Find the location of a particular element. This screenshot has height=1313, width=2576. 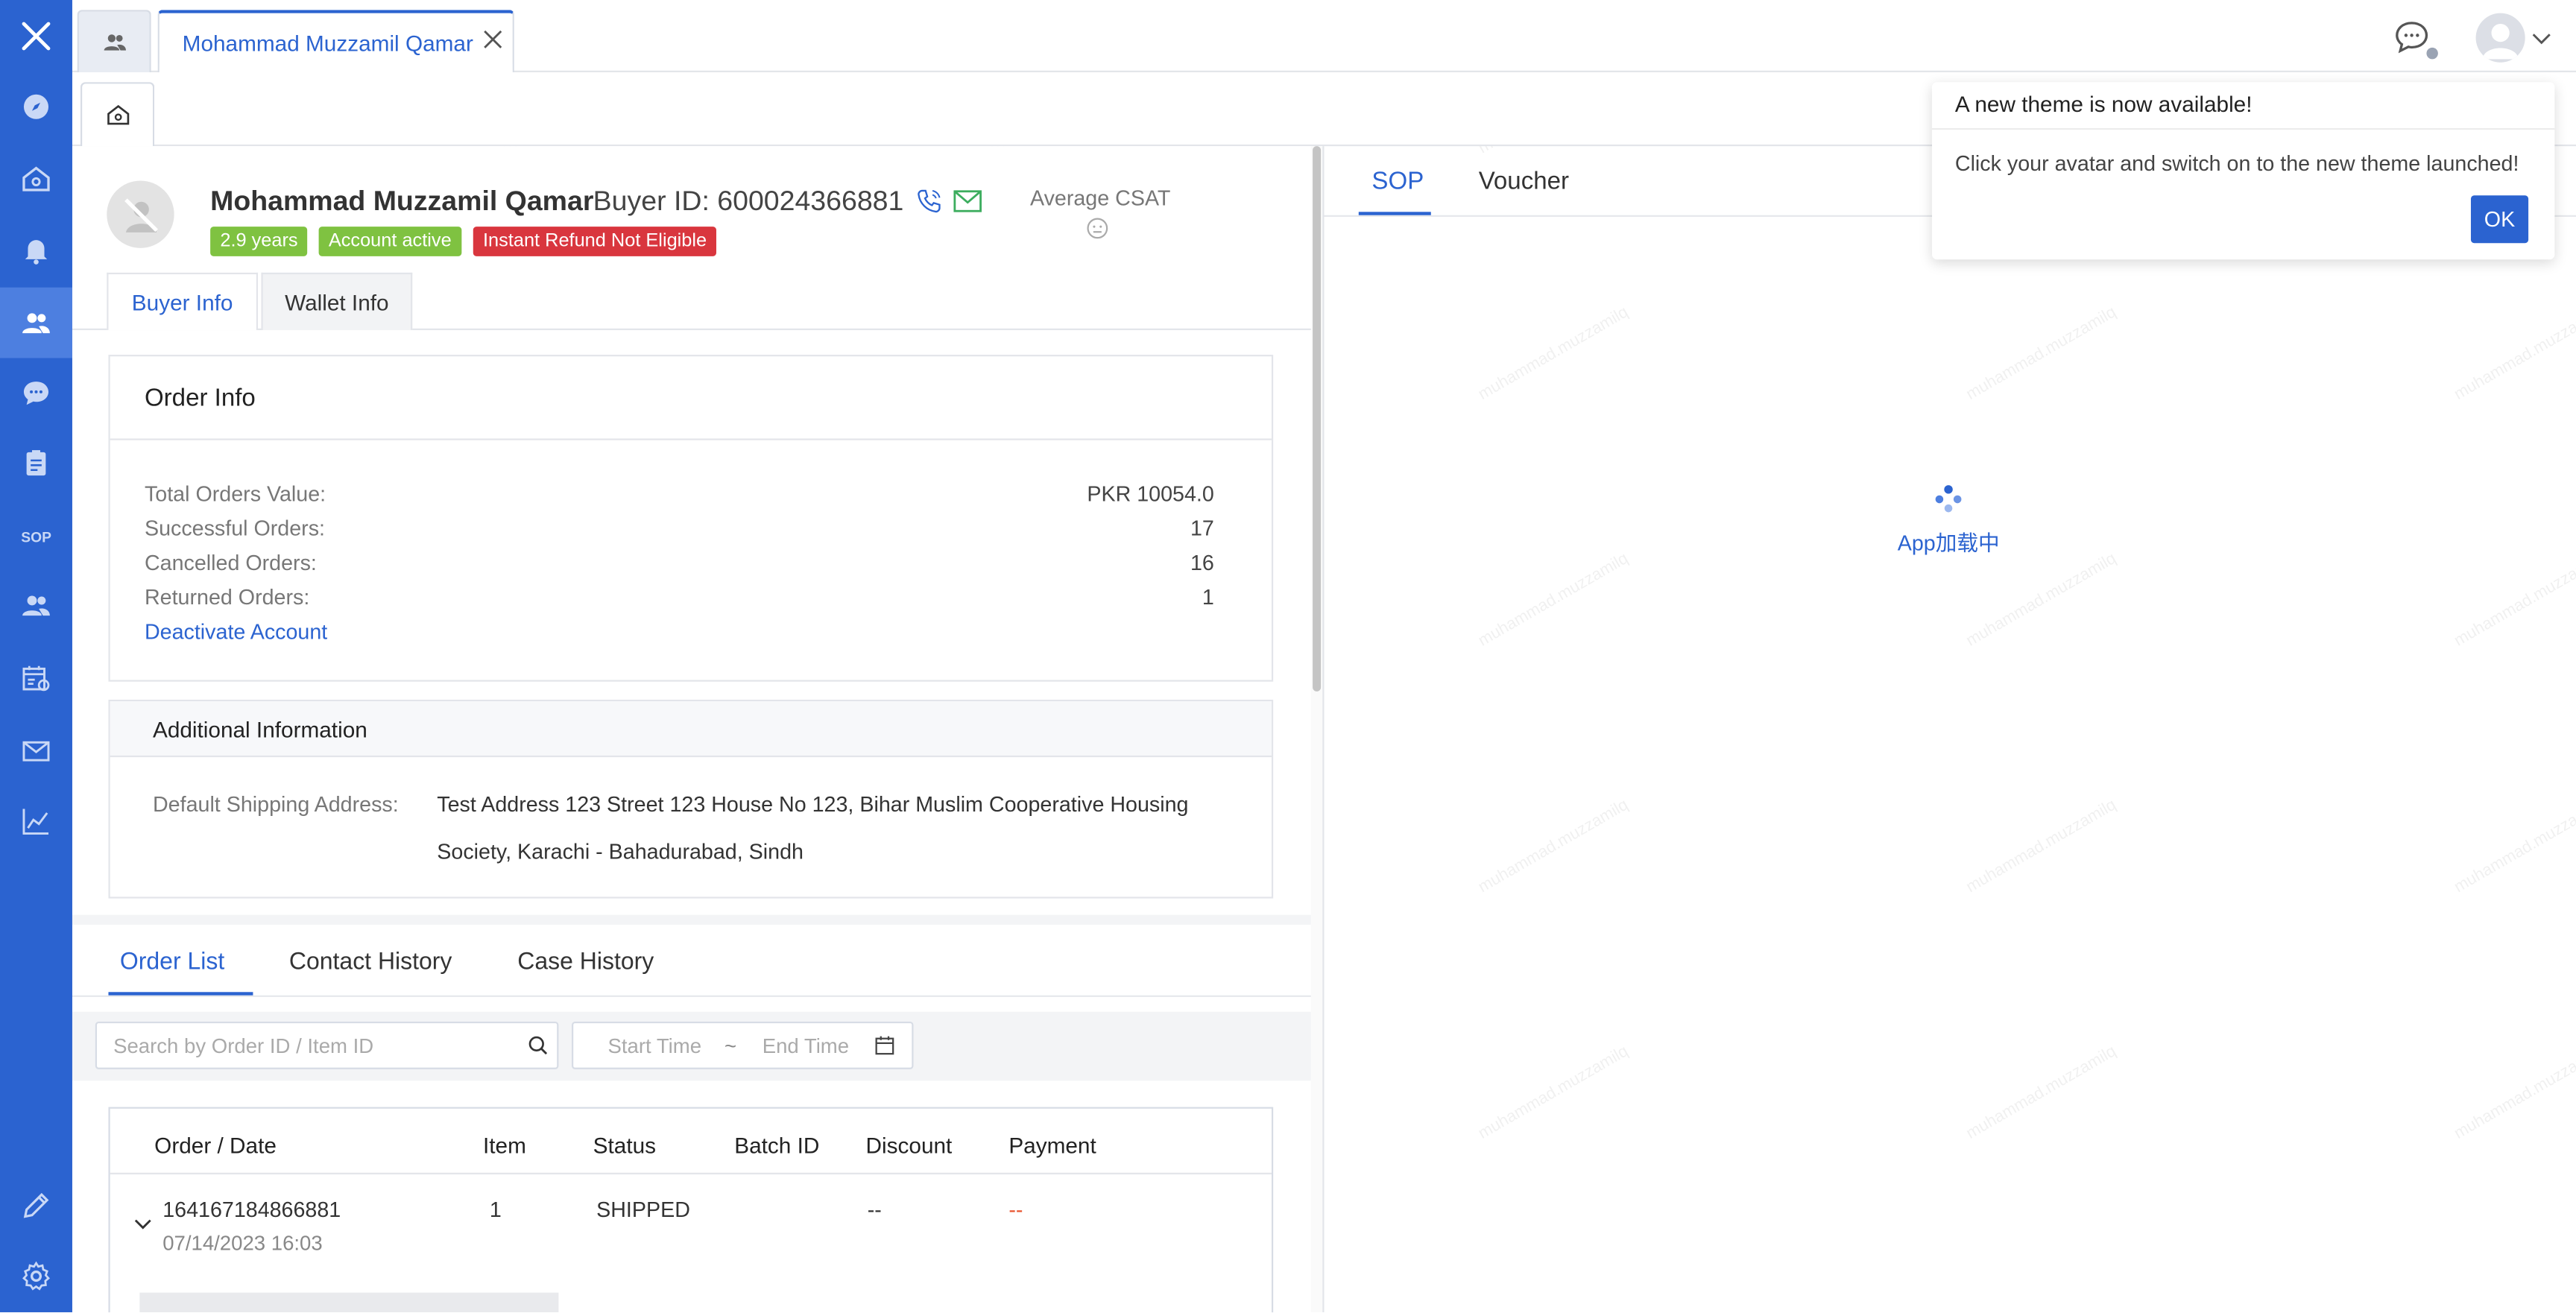

shipping-address-label: Default Shipping Address: is located at coordinates (275, 804).